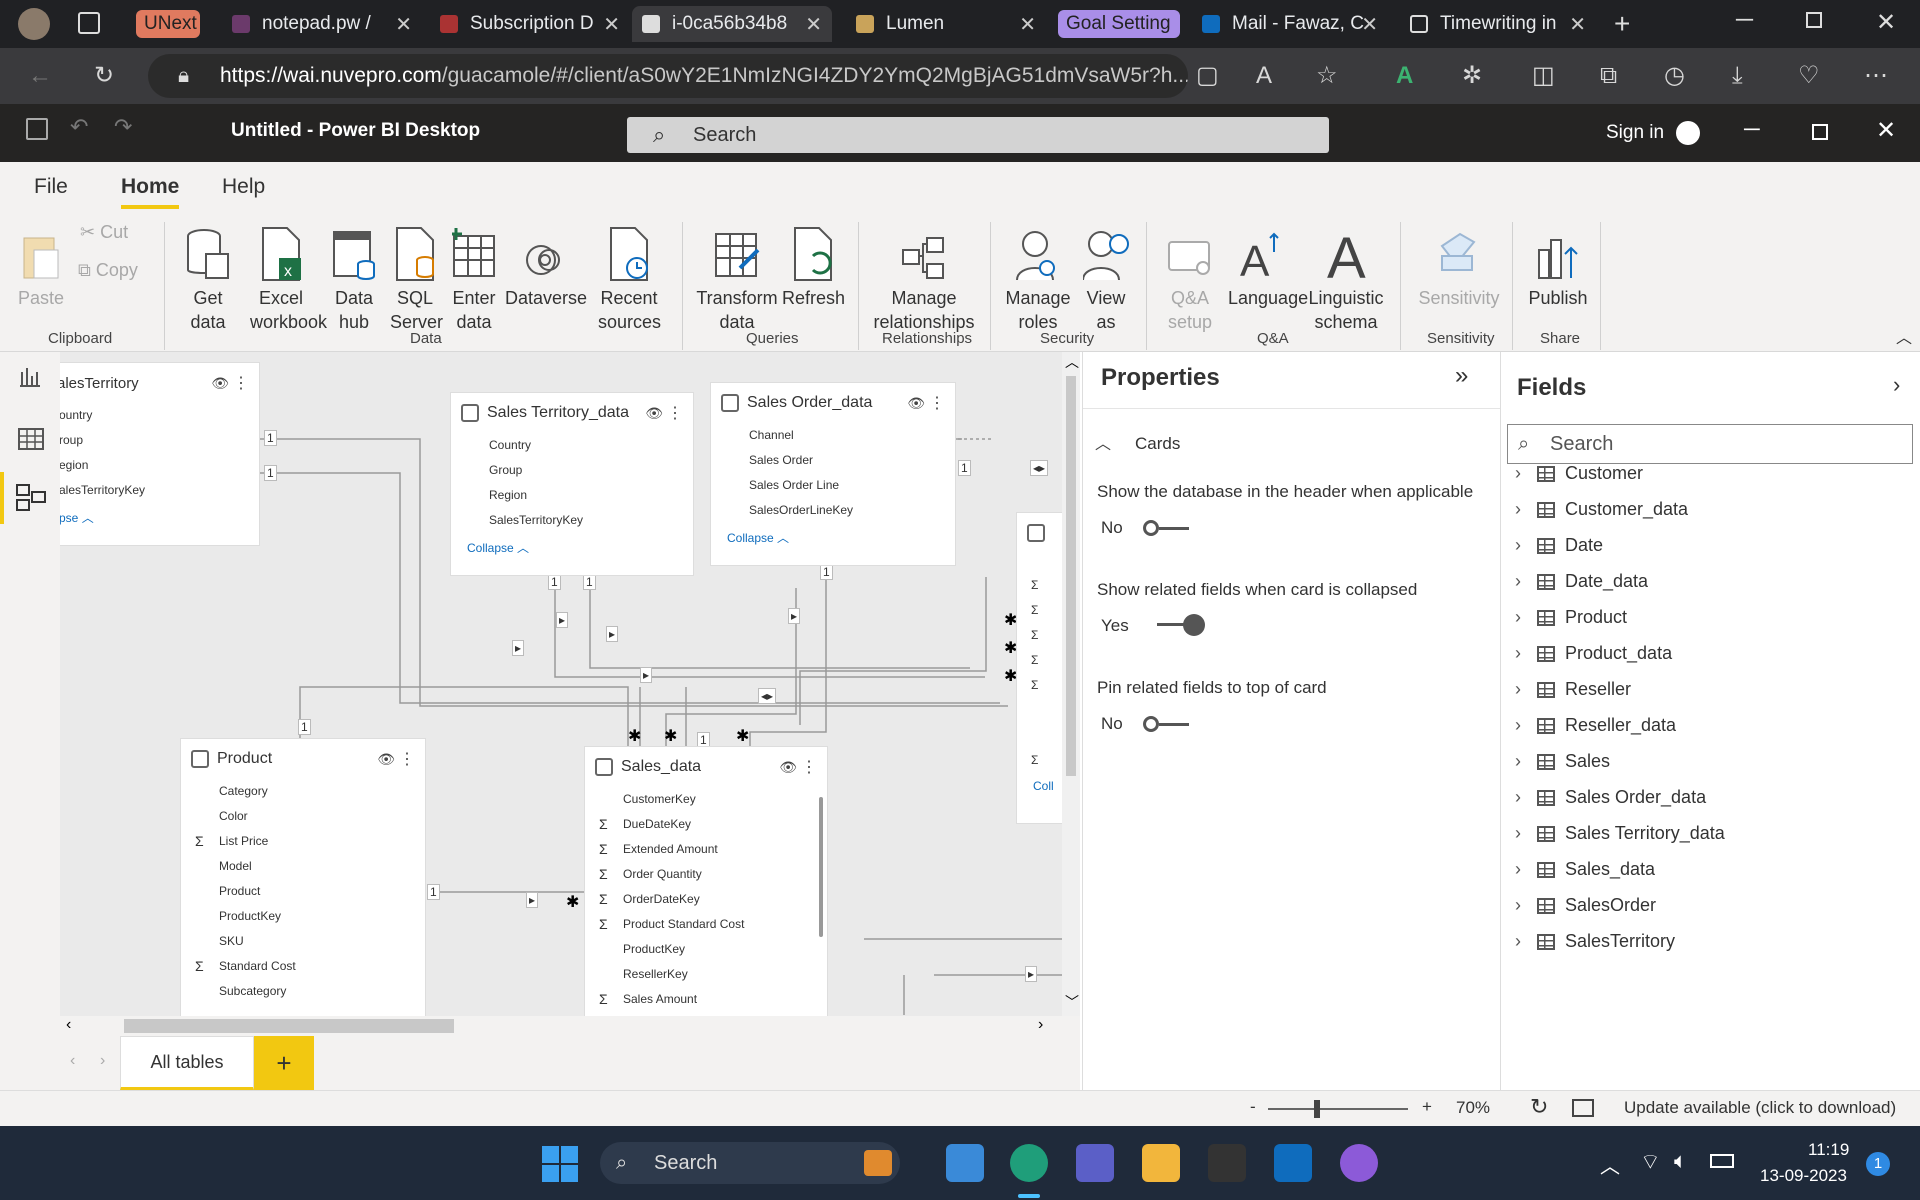 This screenshot has height=1200, width=1920. I want to click on extension-a-icon: A, so click(1404, 76).